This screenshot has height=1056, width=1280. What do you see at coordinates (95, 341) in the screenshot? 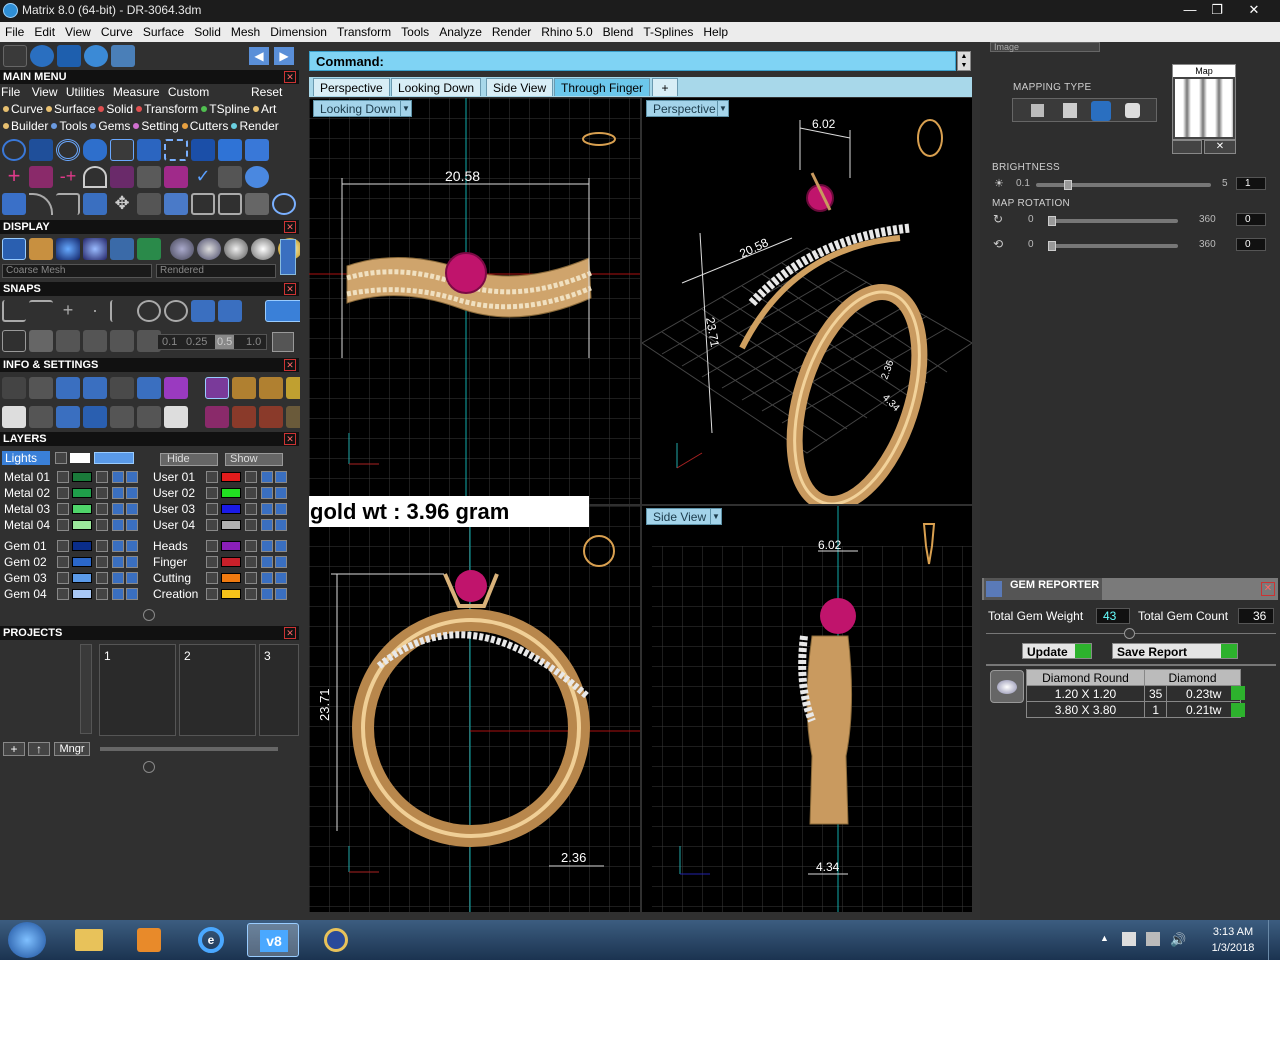
I see `ortho-snap-icon` at bounding box center [95, 341].